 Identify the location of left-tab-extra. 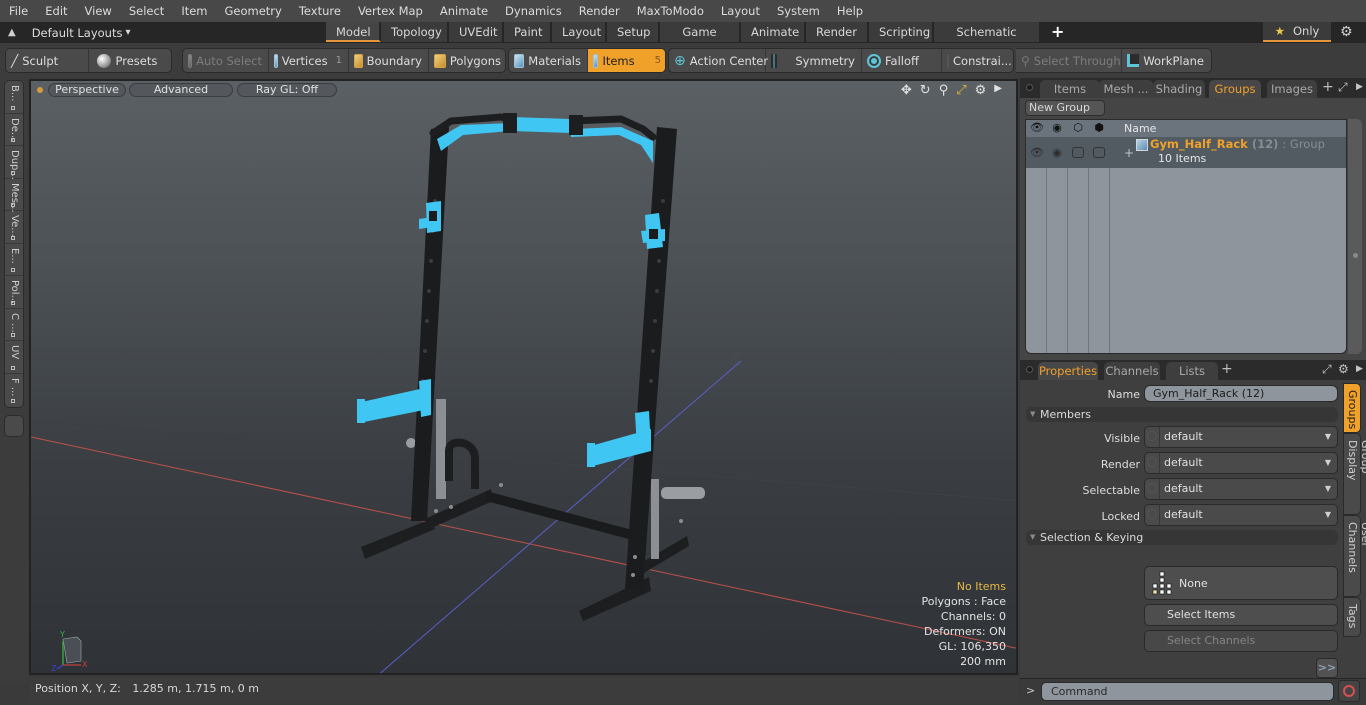
(14, 426).